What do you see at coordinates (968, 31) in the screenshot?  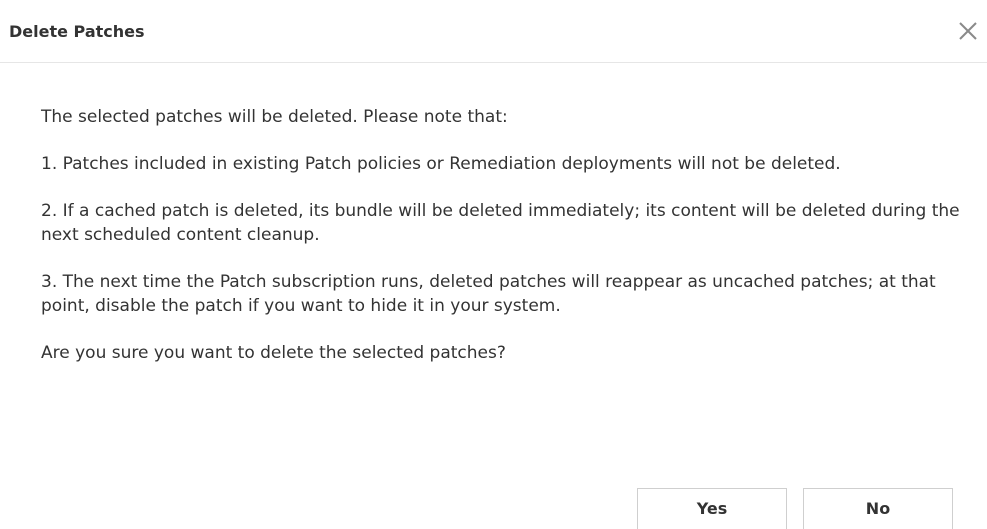 I see `close-icon` at bounding box center [968, 31].